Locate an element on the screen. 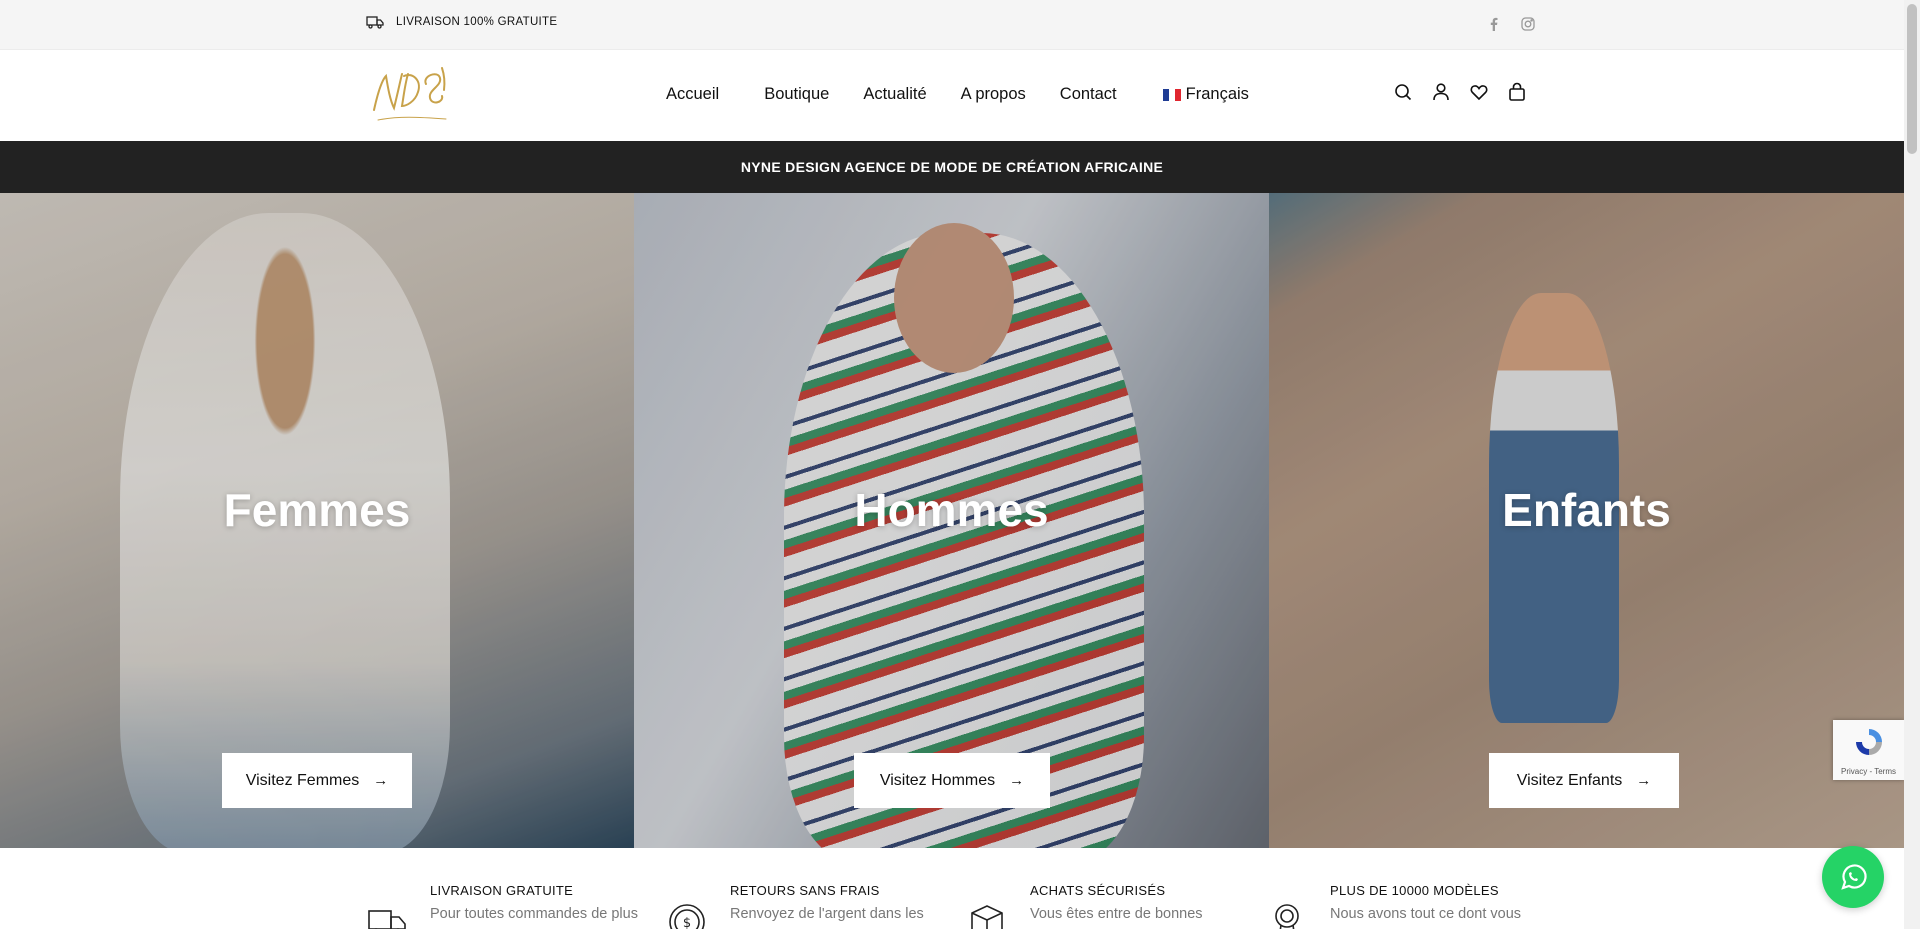  top-bar: LIVRAISON 100% GRATUITE is located at coordinates (952, 25).